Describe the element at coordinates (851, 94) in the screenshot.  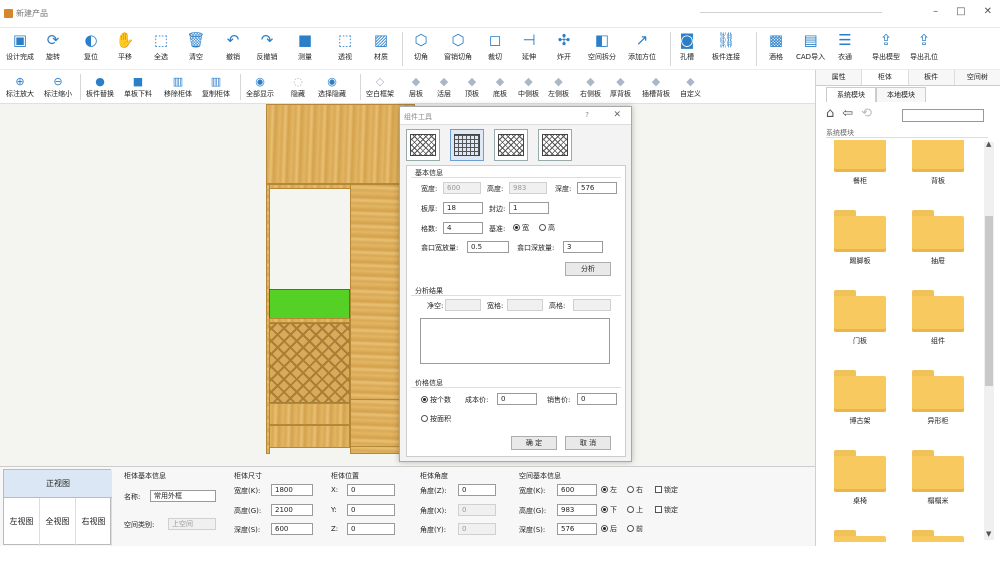
I see `tab-system-modules: 系统模块` at that location.